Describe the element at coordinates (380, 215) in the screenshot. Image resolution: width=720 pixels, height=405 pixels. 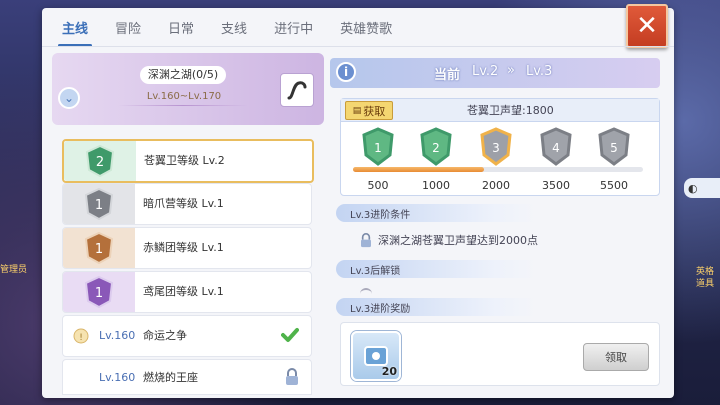
I see `section-condition-label: Lv.3进阶条件` at that location.